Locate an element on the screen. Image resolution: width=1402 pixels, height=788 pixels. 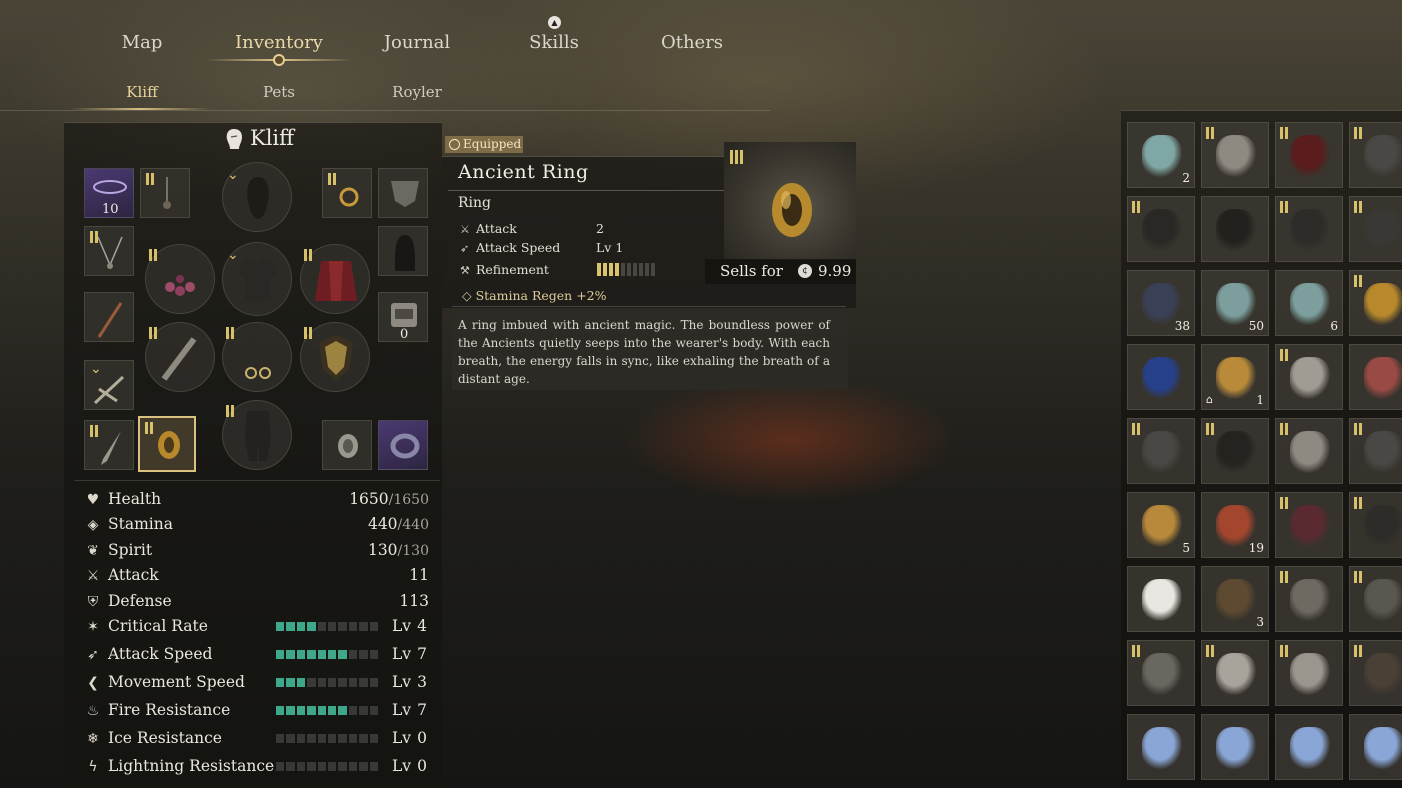
detail-stat-refinement: ⚒ Refinement is located at coordinates (504, 269).